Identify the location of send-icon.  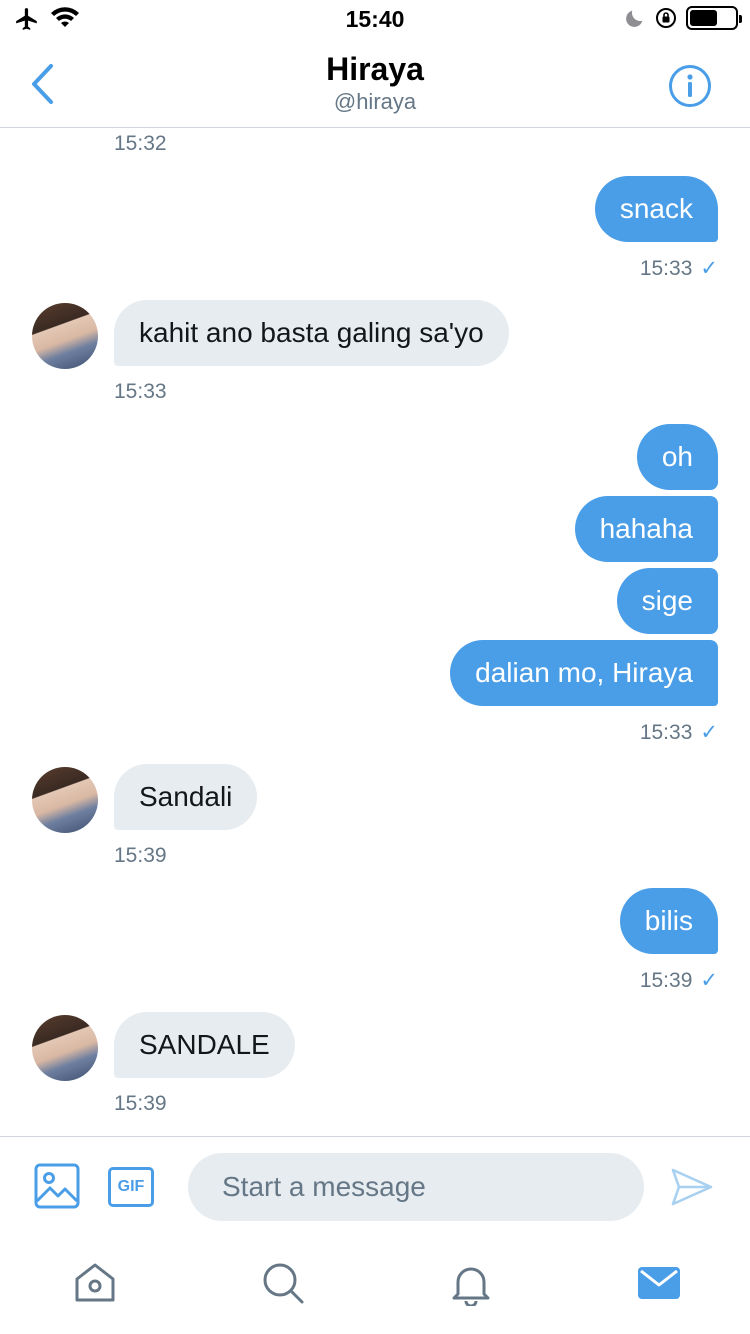
(692, 1187).